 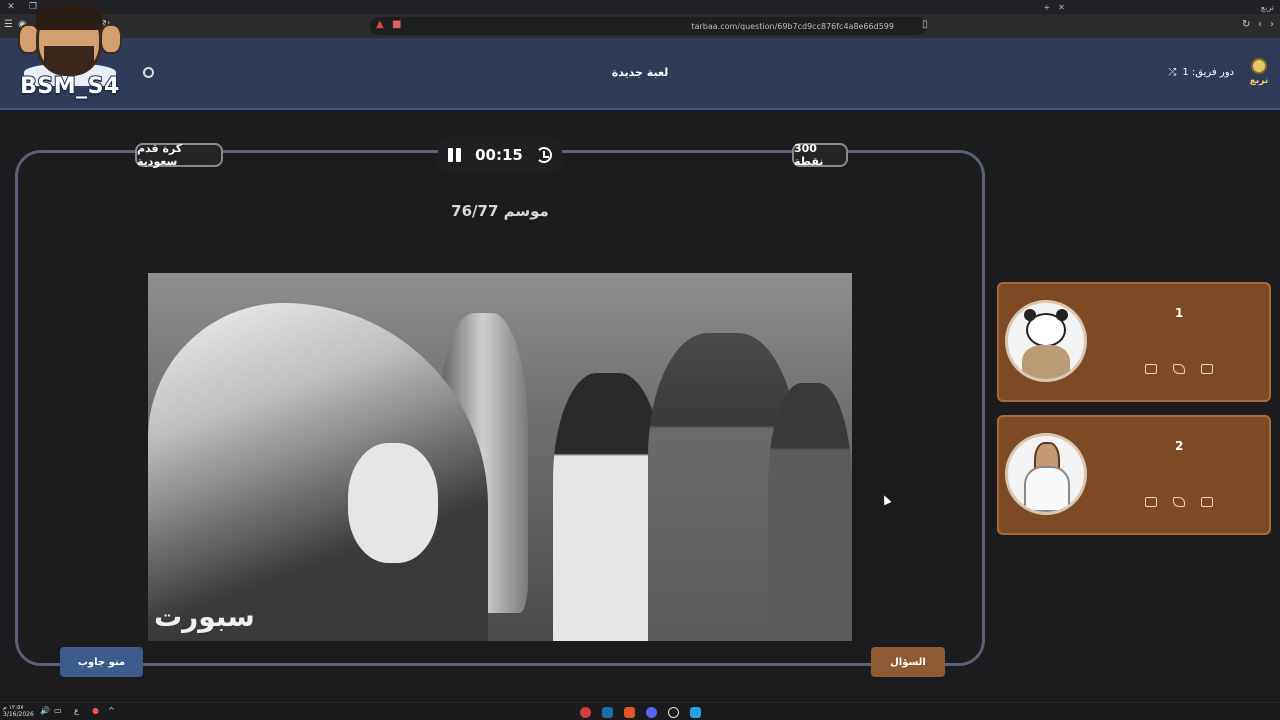 I want to click on streamer-logo: BSM_S4, so click(x=70, y=54).